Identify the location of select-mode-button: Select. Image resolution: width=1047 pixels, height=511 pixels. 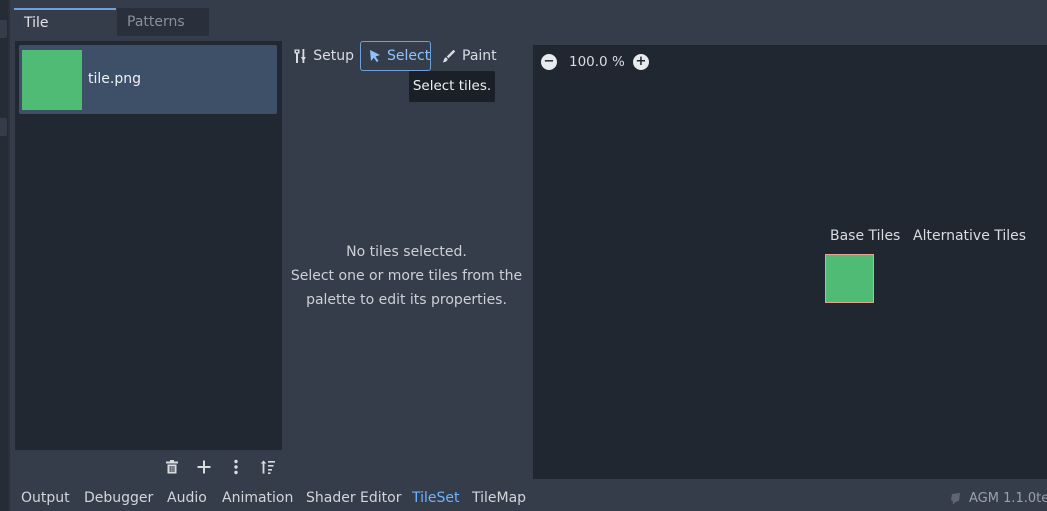
(395, 56).